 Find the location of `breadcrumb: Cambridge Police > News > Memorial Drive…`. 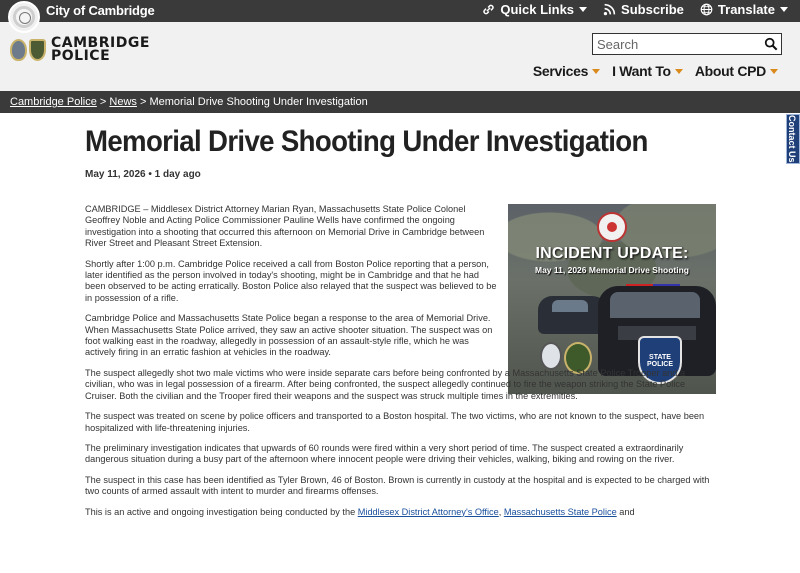

breadcrumb: Cambridge Police > News > Memorial Drive… is located at coordinates (400, 102).